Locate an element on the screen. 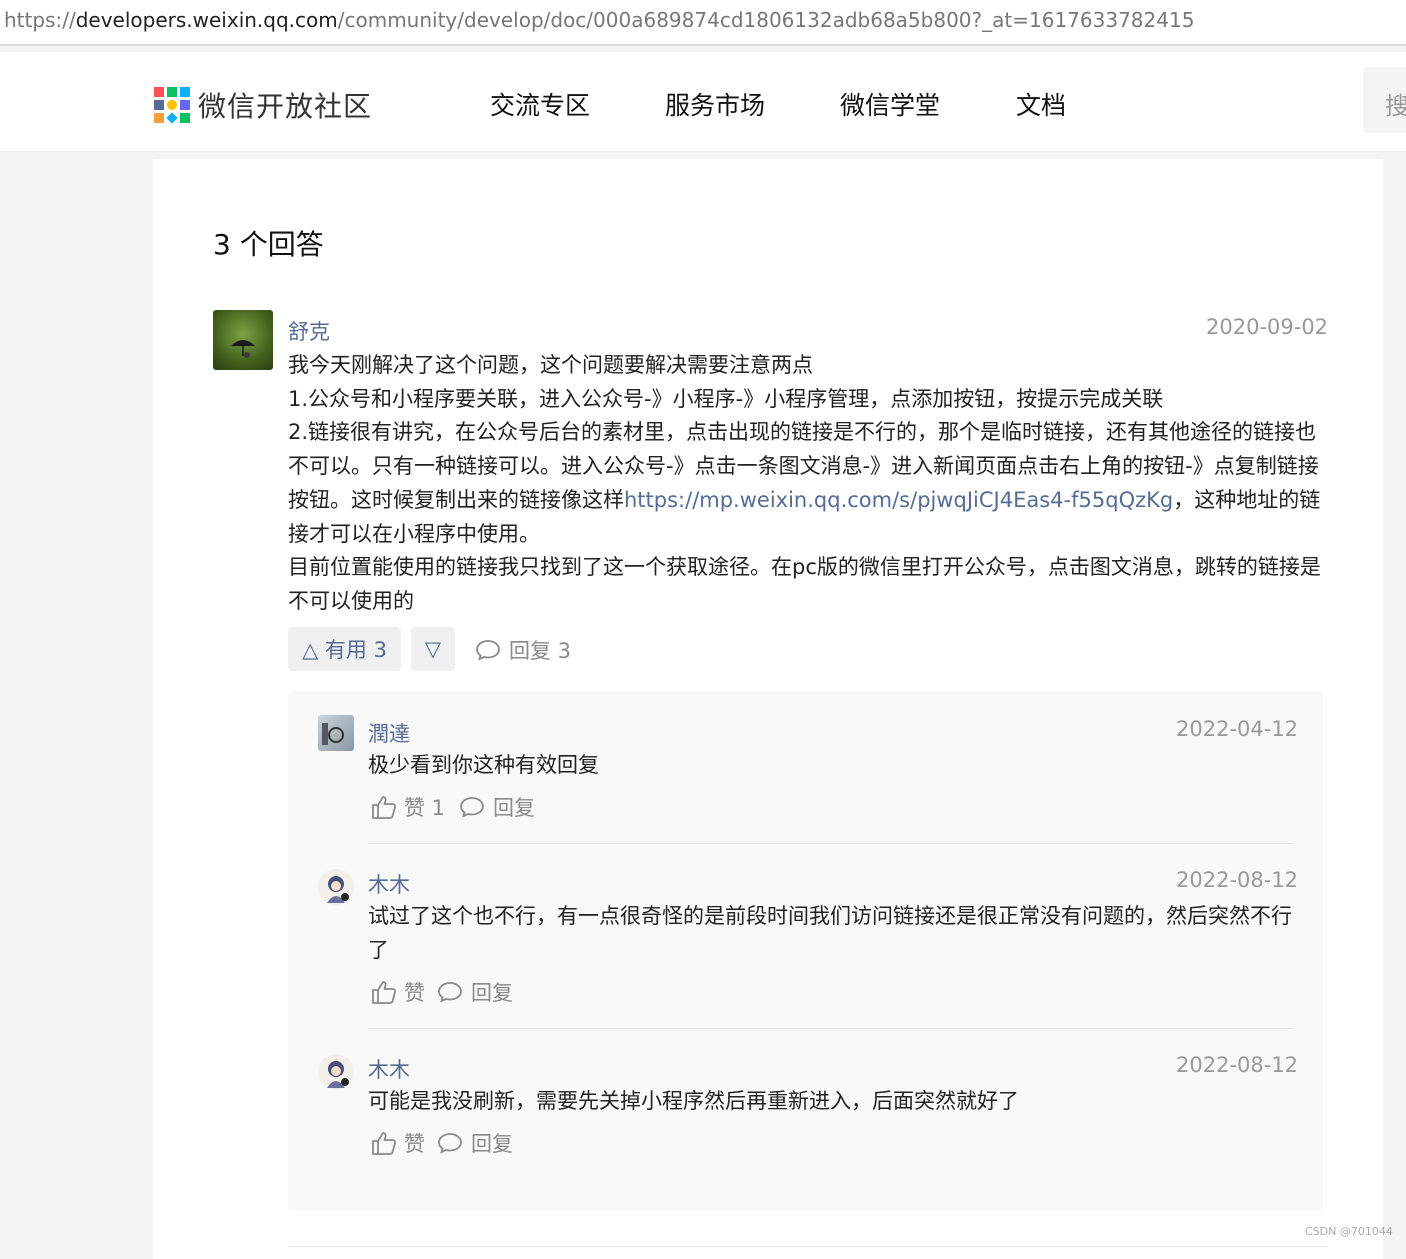  reply-button: 回复 3 is located at coordinates (523, 650).